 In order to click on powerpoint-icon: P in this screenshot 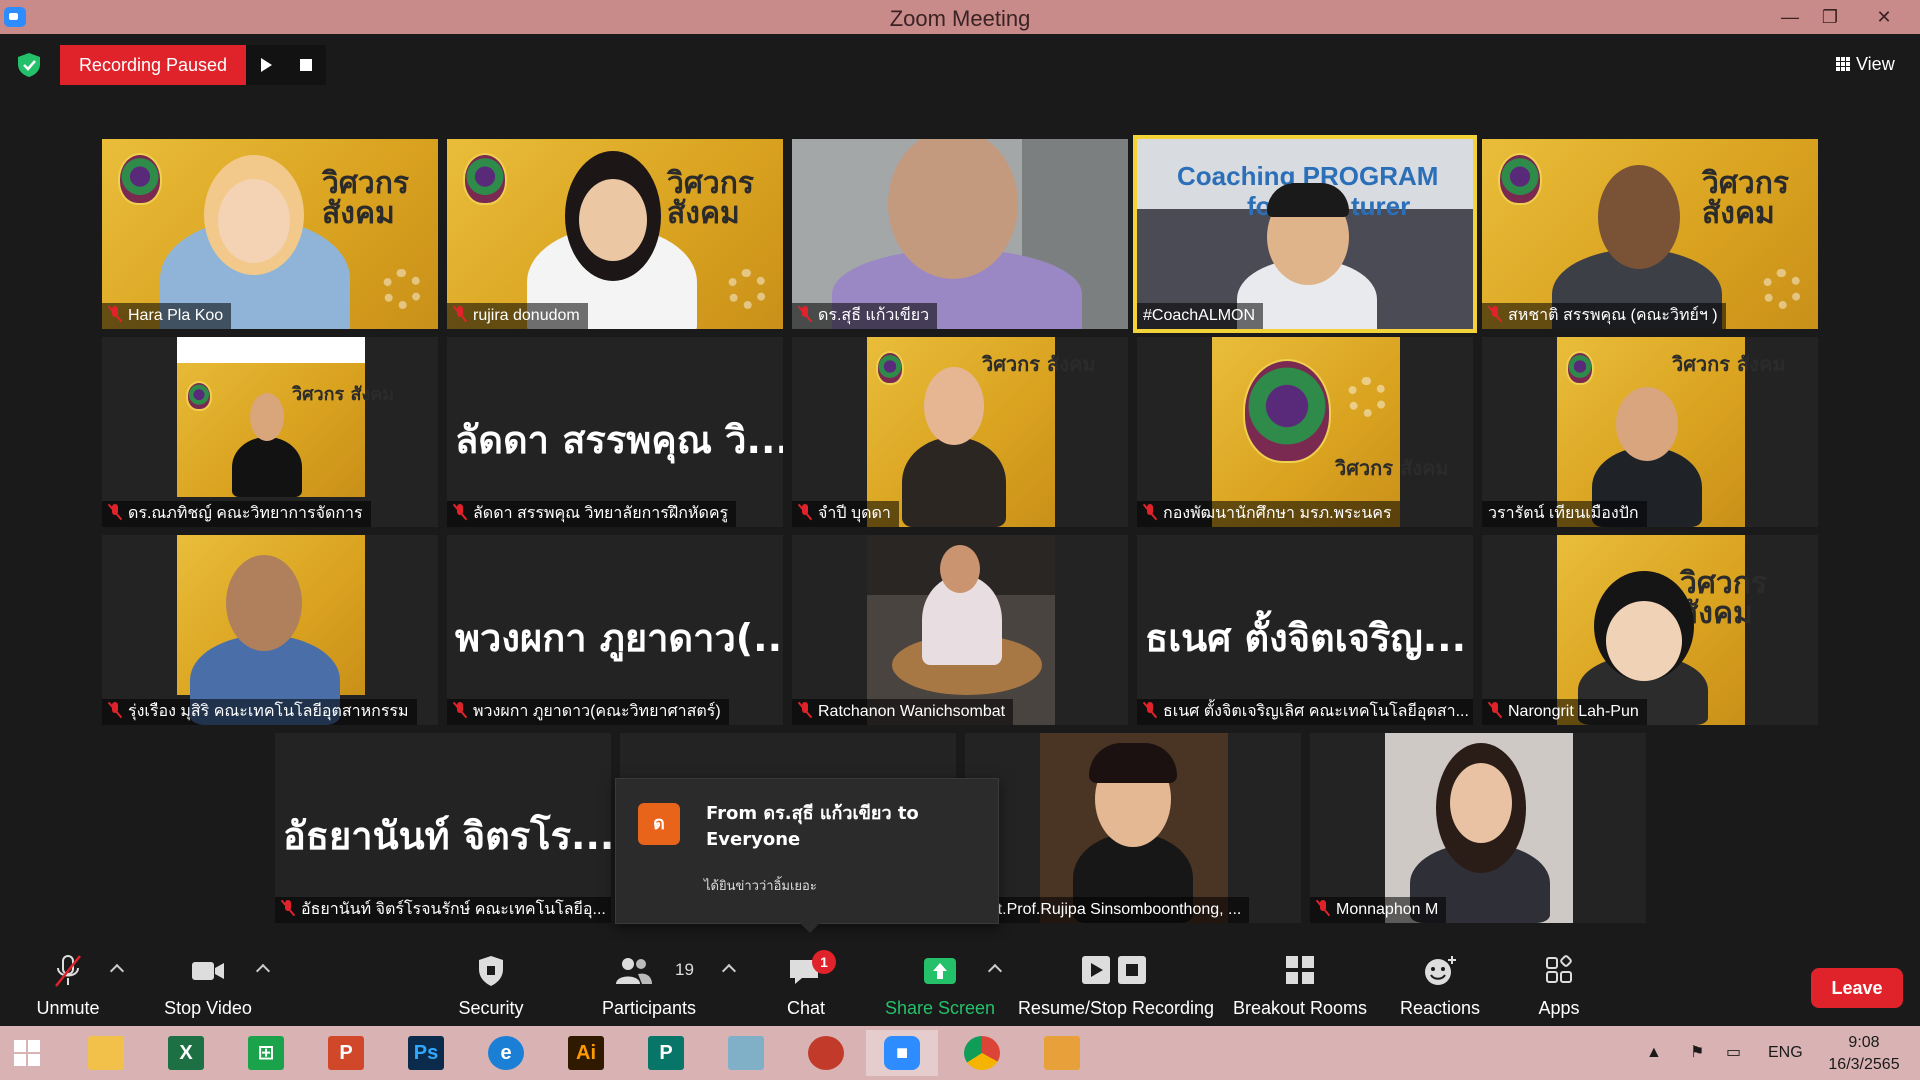, I will do `click(346, 1053)`.